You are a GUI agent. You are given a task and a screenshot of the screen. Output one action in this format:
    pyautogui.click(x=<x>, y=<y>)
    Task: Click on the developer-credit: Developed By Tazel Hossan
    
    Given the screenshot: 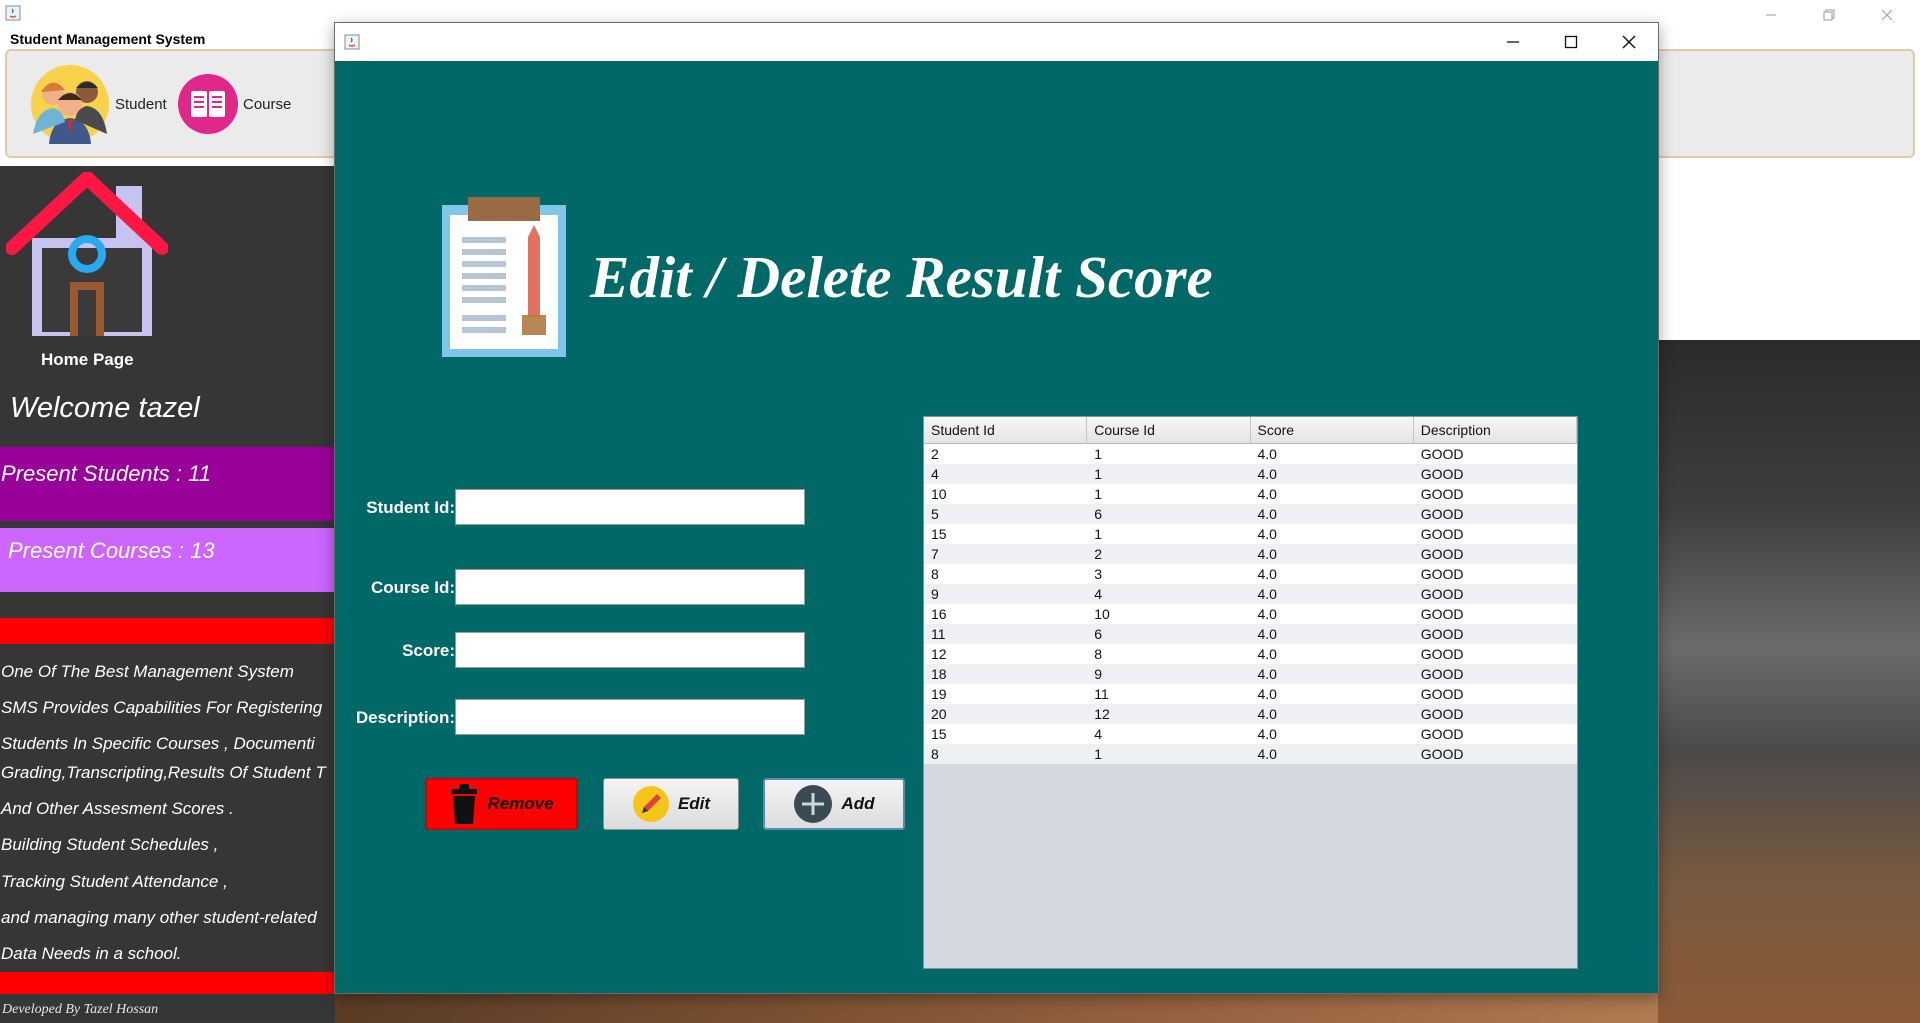 What is the action you would take?
    pyautogui.click(x=80, y=1009)
    